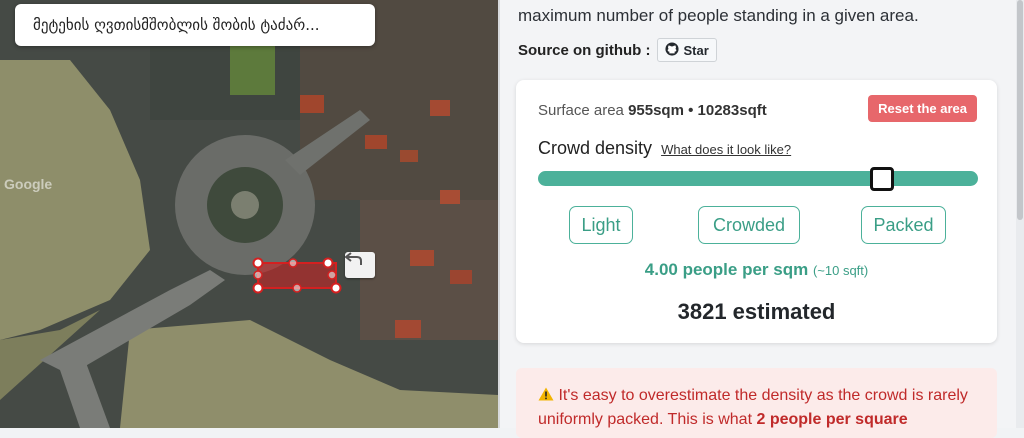 The width and height of the screenshot is (1024, 438). I want to click on surface-area: Surface area 955sqm • 10283sqft, so click(652, 110).